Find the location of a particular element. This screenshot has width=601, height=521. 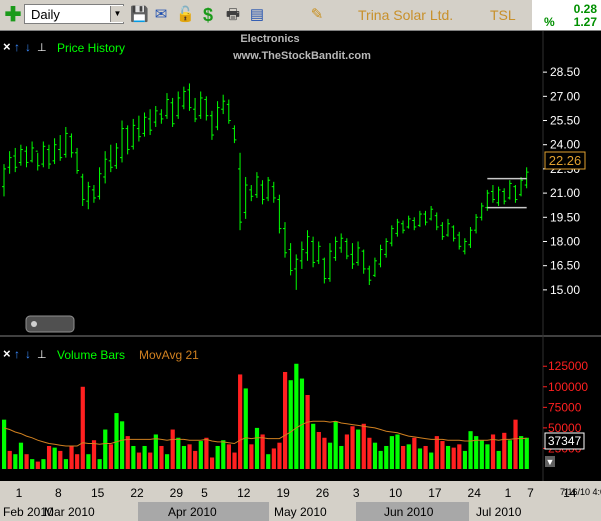

volume-move-down-icon: ↓ is located at coordinates (28, 354).